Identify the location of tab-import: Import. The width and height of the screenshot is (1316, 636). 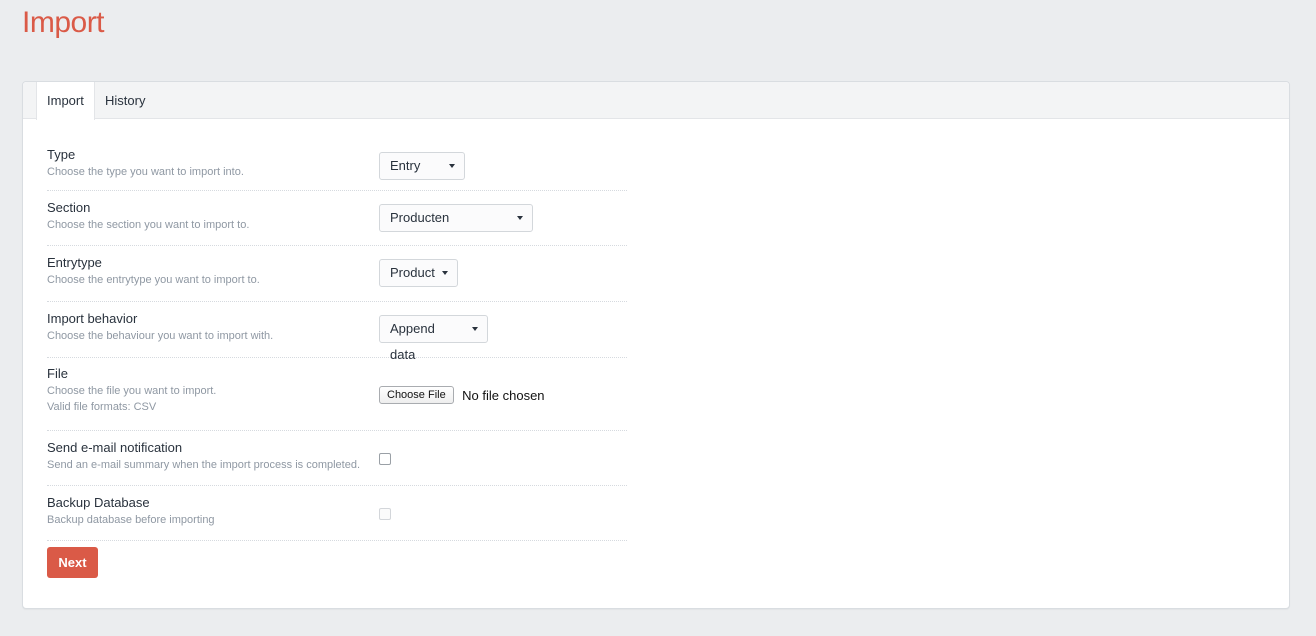
(65, 101).